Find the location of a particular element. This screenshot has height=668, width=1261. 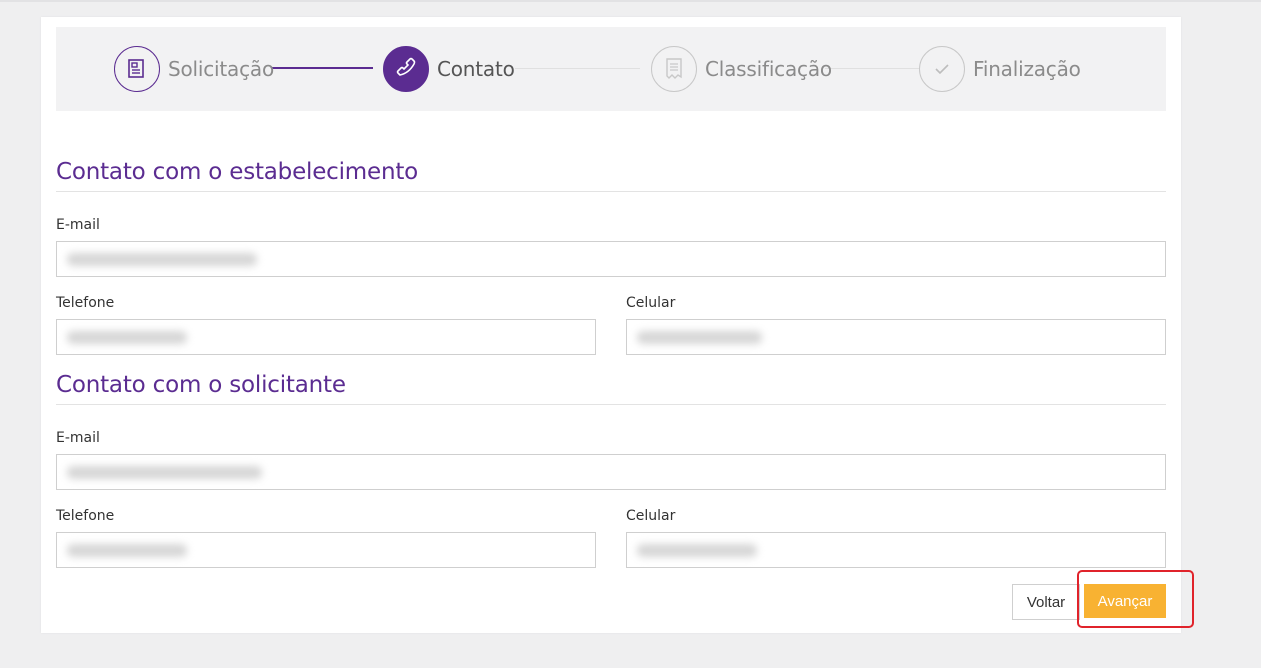

highlight-box is located at coordinates (1135, 599).